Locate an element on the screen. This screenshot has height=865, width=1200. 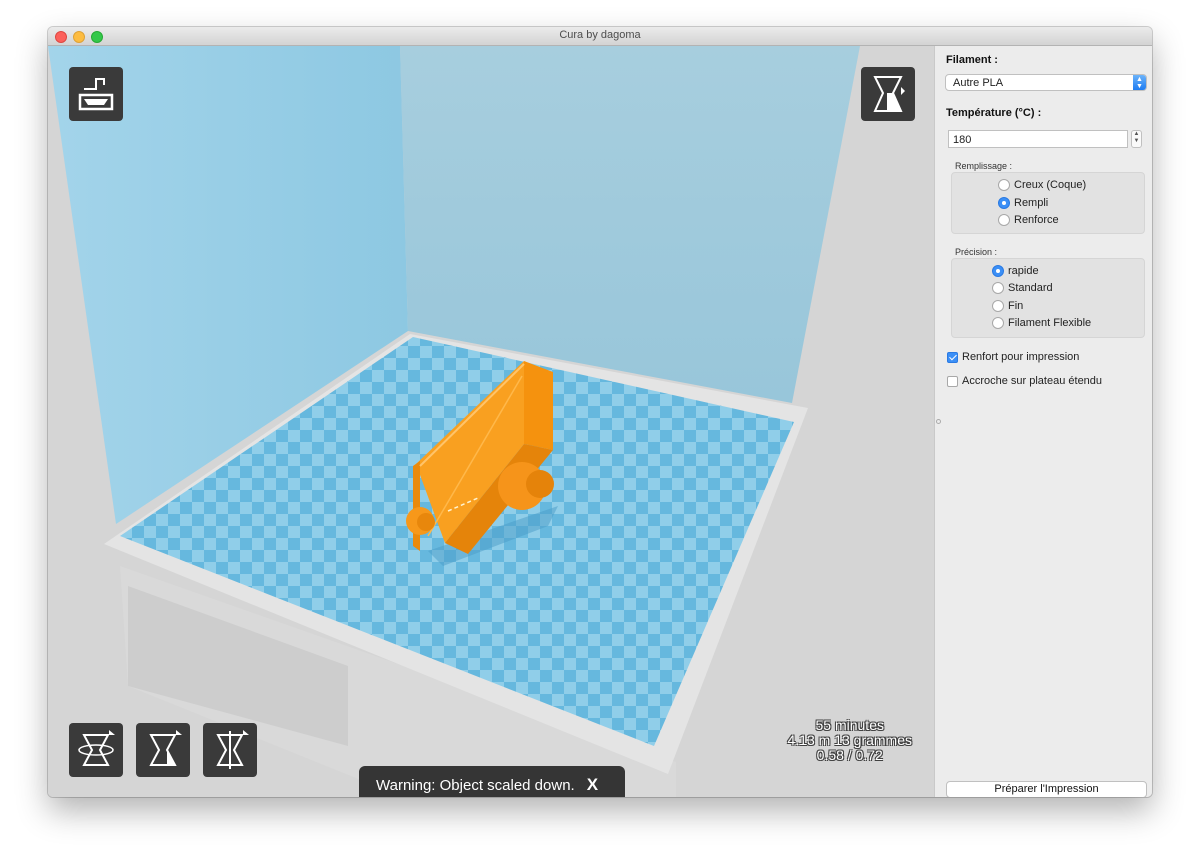
radio-label: Renforce is located at coordinates (1036, 220).